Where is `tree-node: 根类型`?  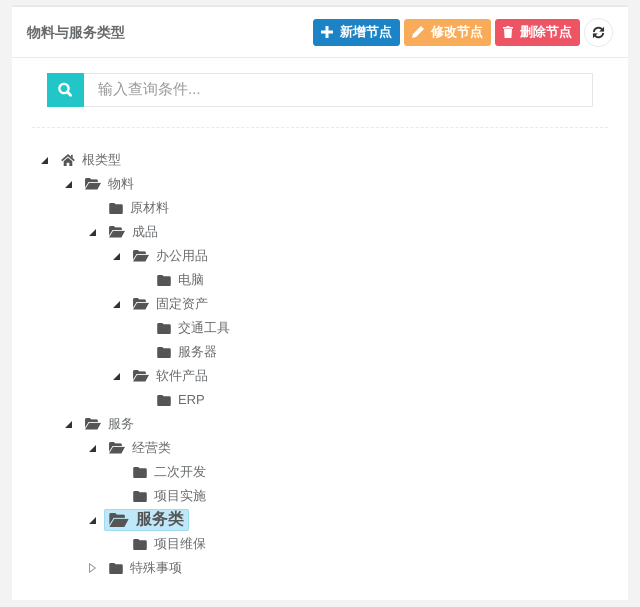
tree-node: 根类型 is located at coordinates (91, 160).